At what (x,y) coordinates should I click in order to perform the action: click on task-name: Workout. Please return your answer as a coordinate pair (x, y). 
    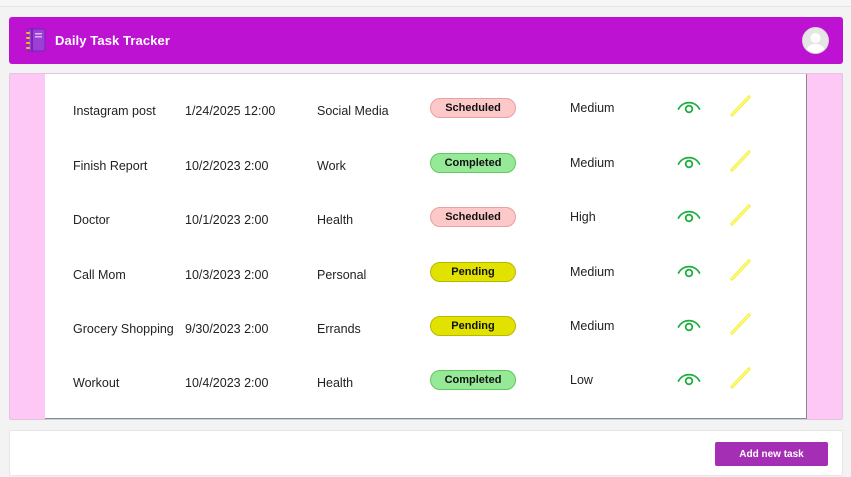
    Looking at the image, I should click on (96, 383).